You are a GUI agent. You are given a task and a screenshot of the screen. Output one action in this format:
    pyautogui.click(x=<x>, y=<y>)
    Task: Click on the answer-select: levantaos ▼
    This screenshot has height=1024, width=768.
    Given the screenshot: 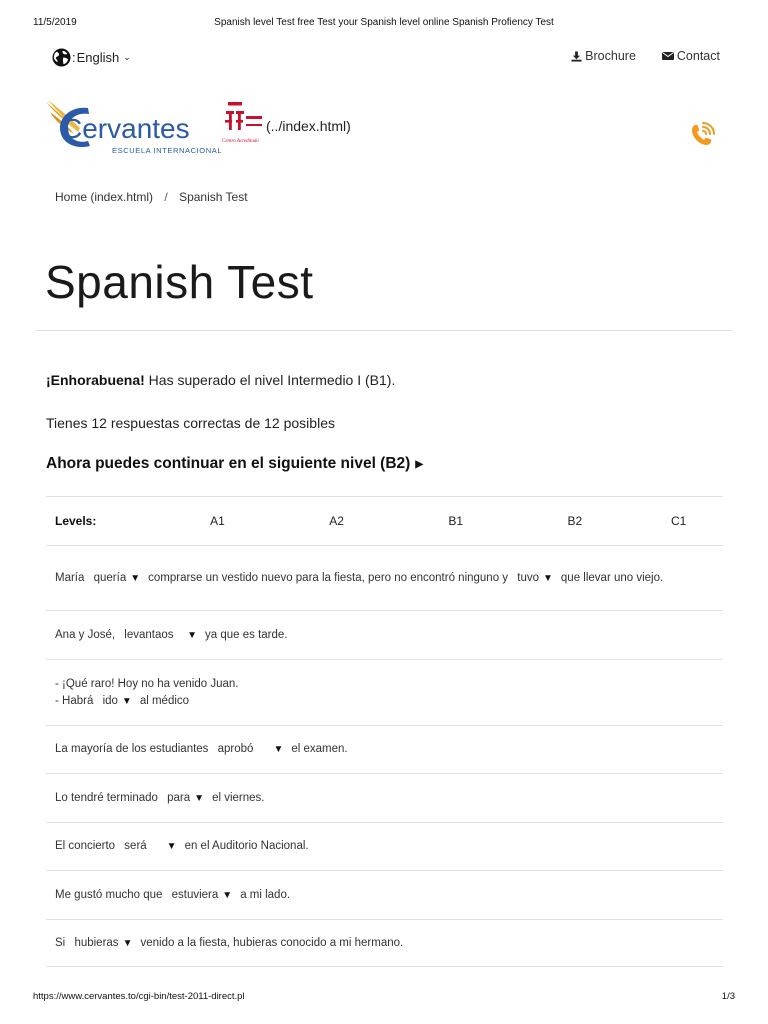 What is the action you would take?
    pyautogui.click(x=164, y=635)
    